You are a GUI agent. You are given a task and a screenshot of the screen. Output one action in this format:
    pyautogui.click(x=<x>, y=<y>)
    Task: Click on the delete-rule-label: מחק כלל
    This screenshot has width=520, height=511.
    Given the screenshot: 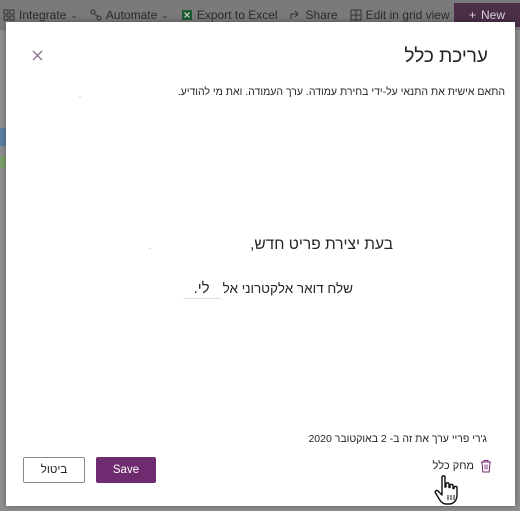 What is the action you would take?
    pyautogui.click(x=453, y=466)
    